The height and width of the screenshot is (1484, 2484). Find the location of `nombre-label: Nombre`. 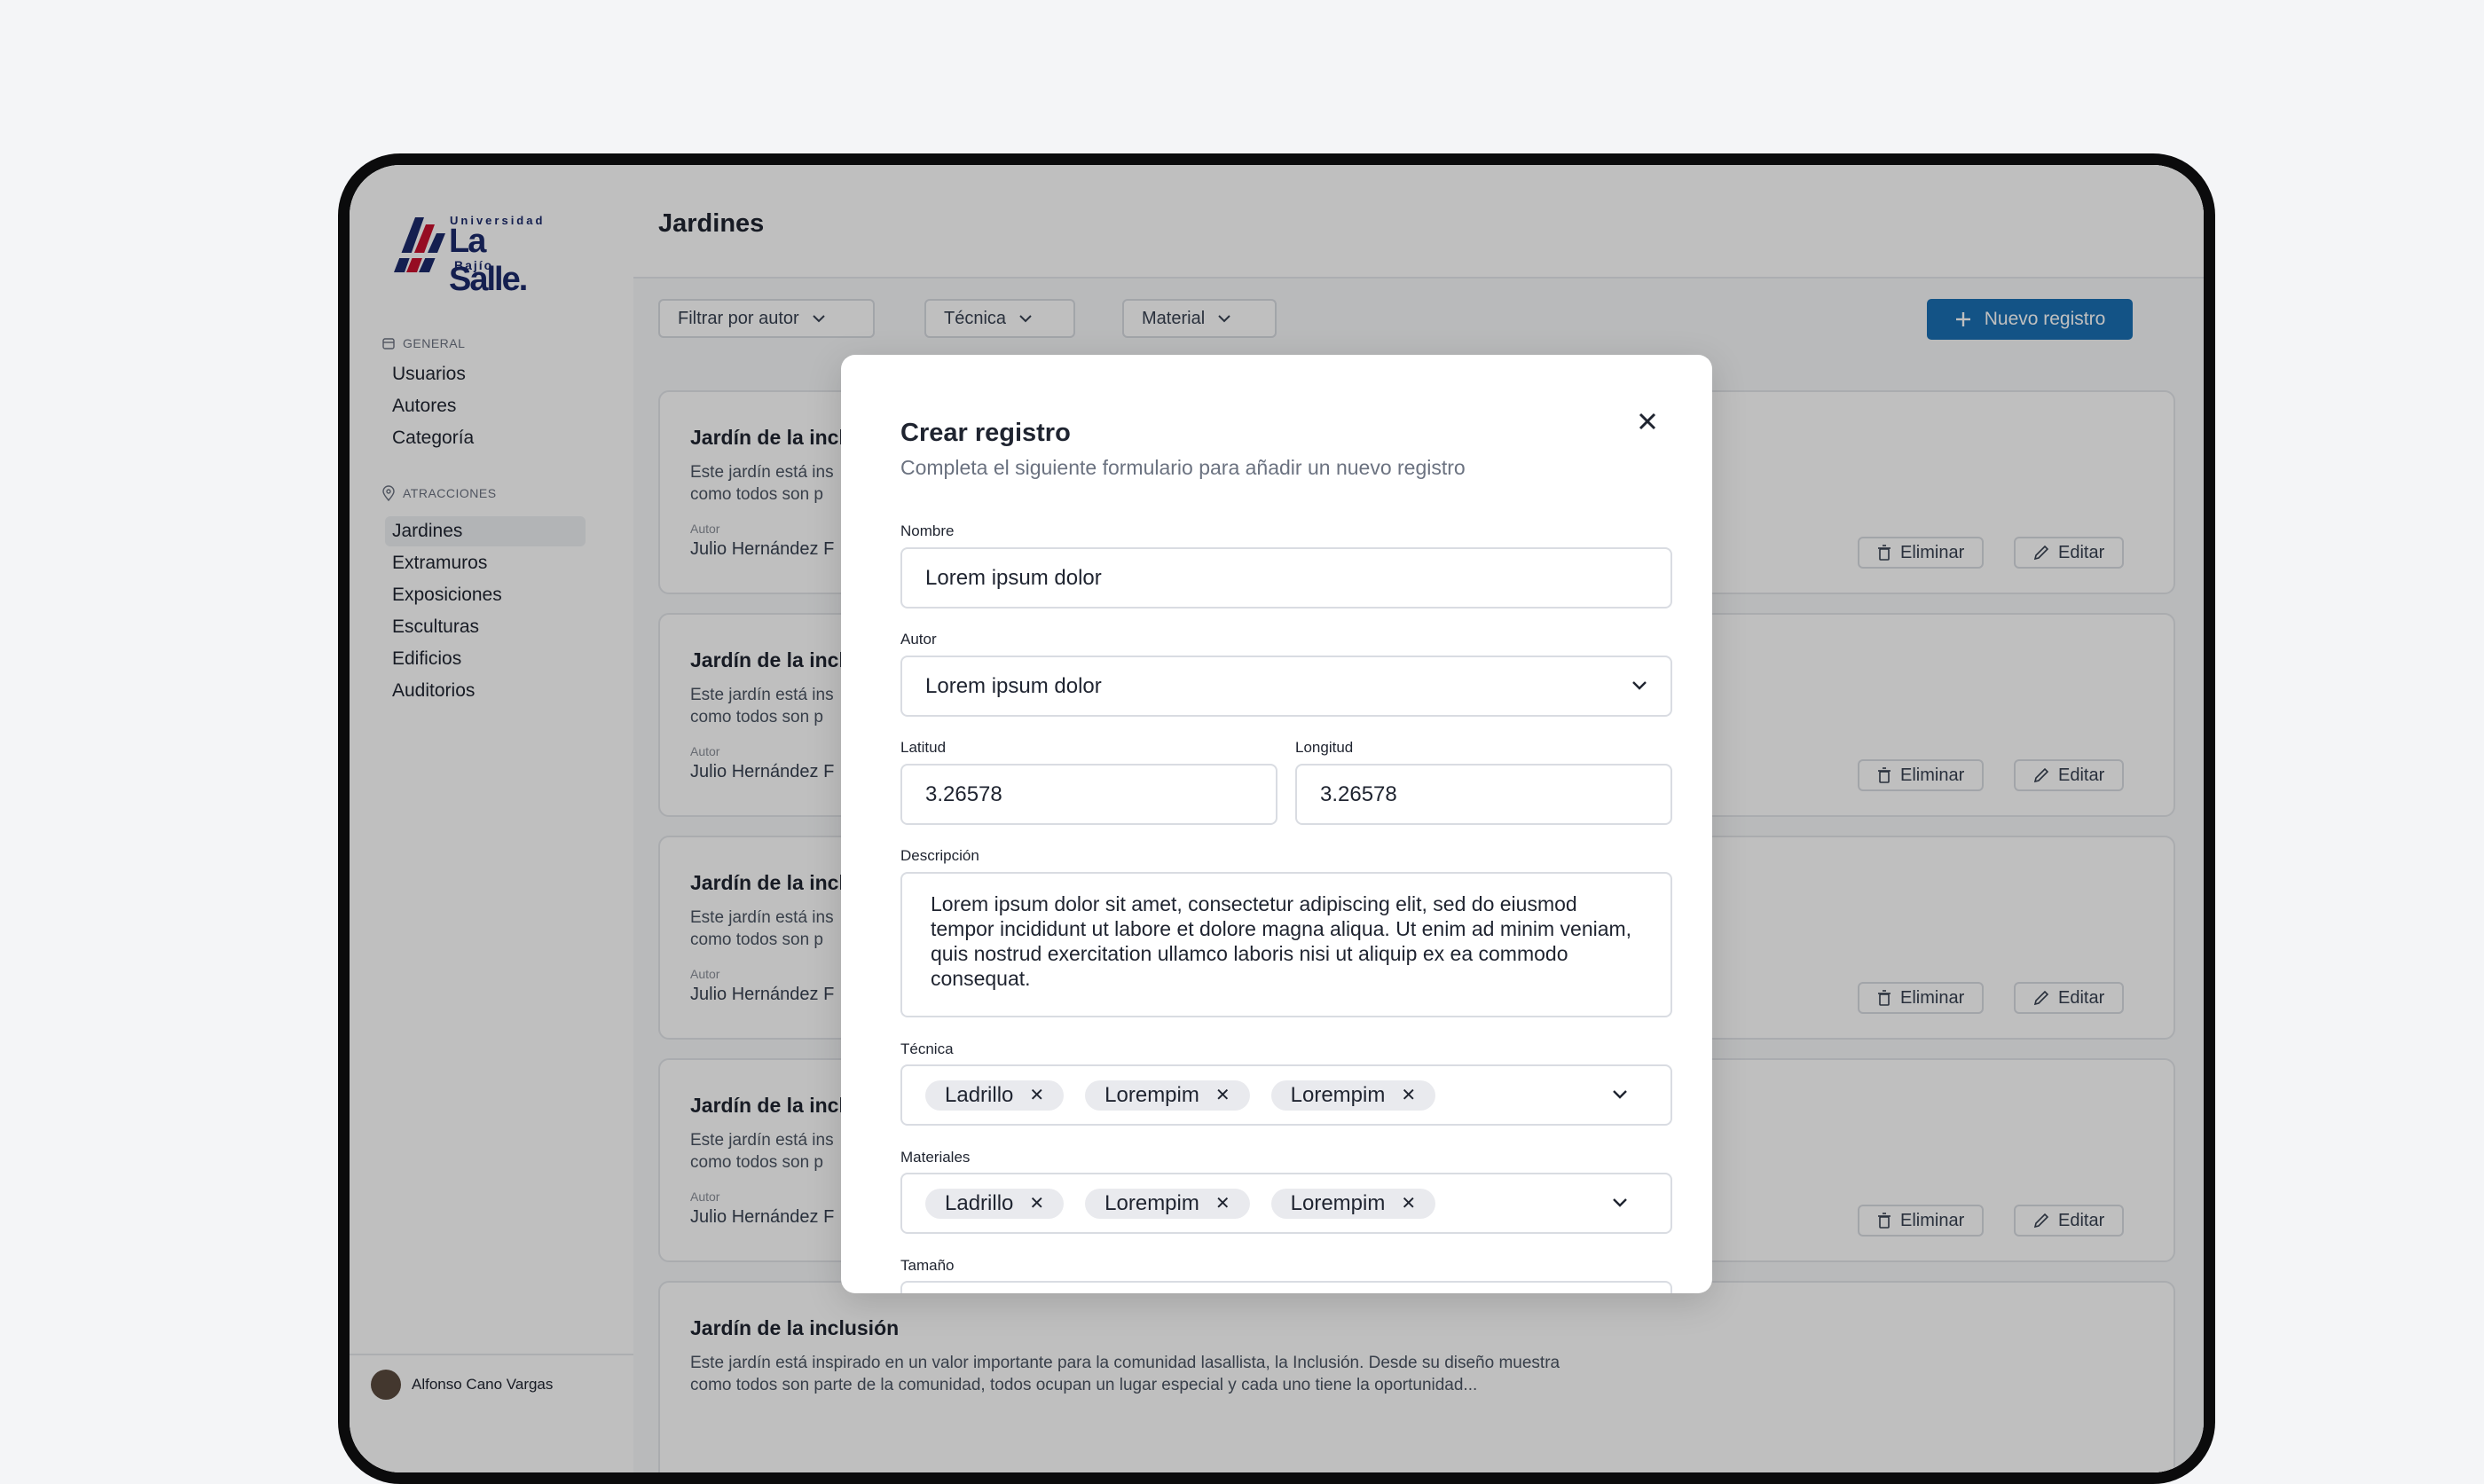

nombre-label: Nombre is located at coordinates (927, 530).